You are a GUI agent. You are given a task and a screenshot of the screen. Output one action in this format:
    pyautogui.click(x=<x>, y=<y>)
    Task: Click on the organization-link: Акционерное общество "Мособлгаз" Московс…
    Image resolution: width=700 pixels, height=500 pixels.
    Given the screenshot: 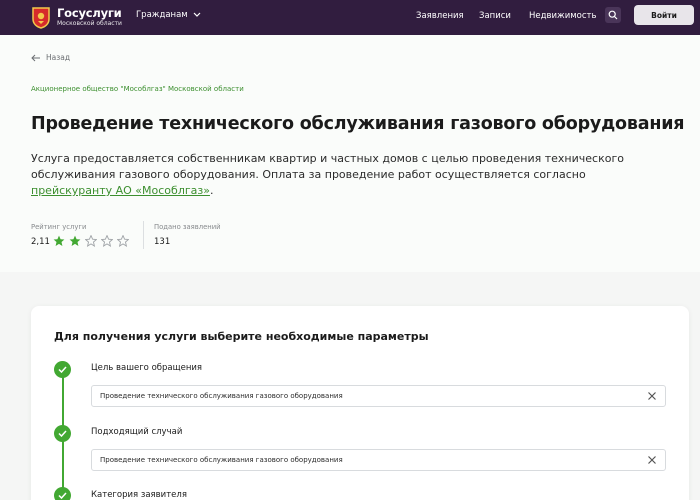 What is the action you would take?
    pyautogui.click(x=137, y=89)
    